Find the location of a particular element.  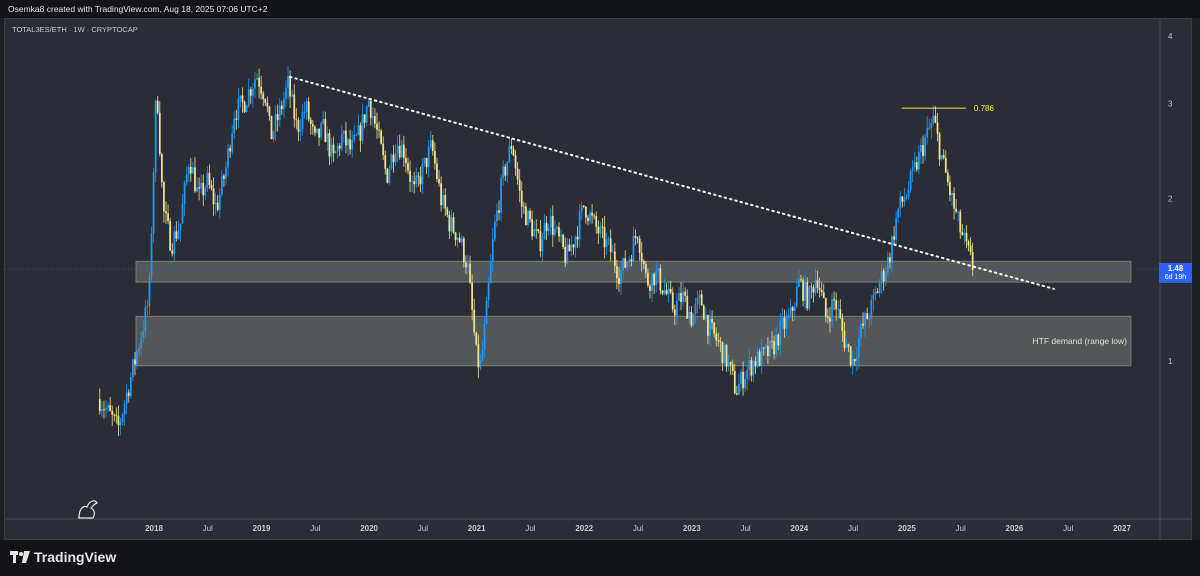

y-tick-label: 2 is located at coordinates (1170, 199).